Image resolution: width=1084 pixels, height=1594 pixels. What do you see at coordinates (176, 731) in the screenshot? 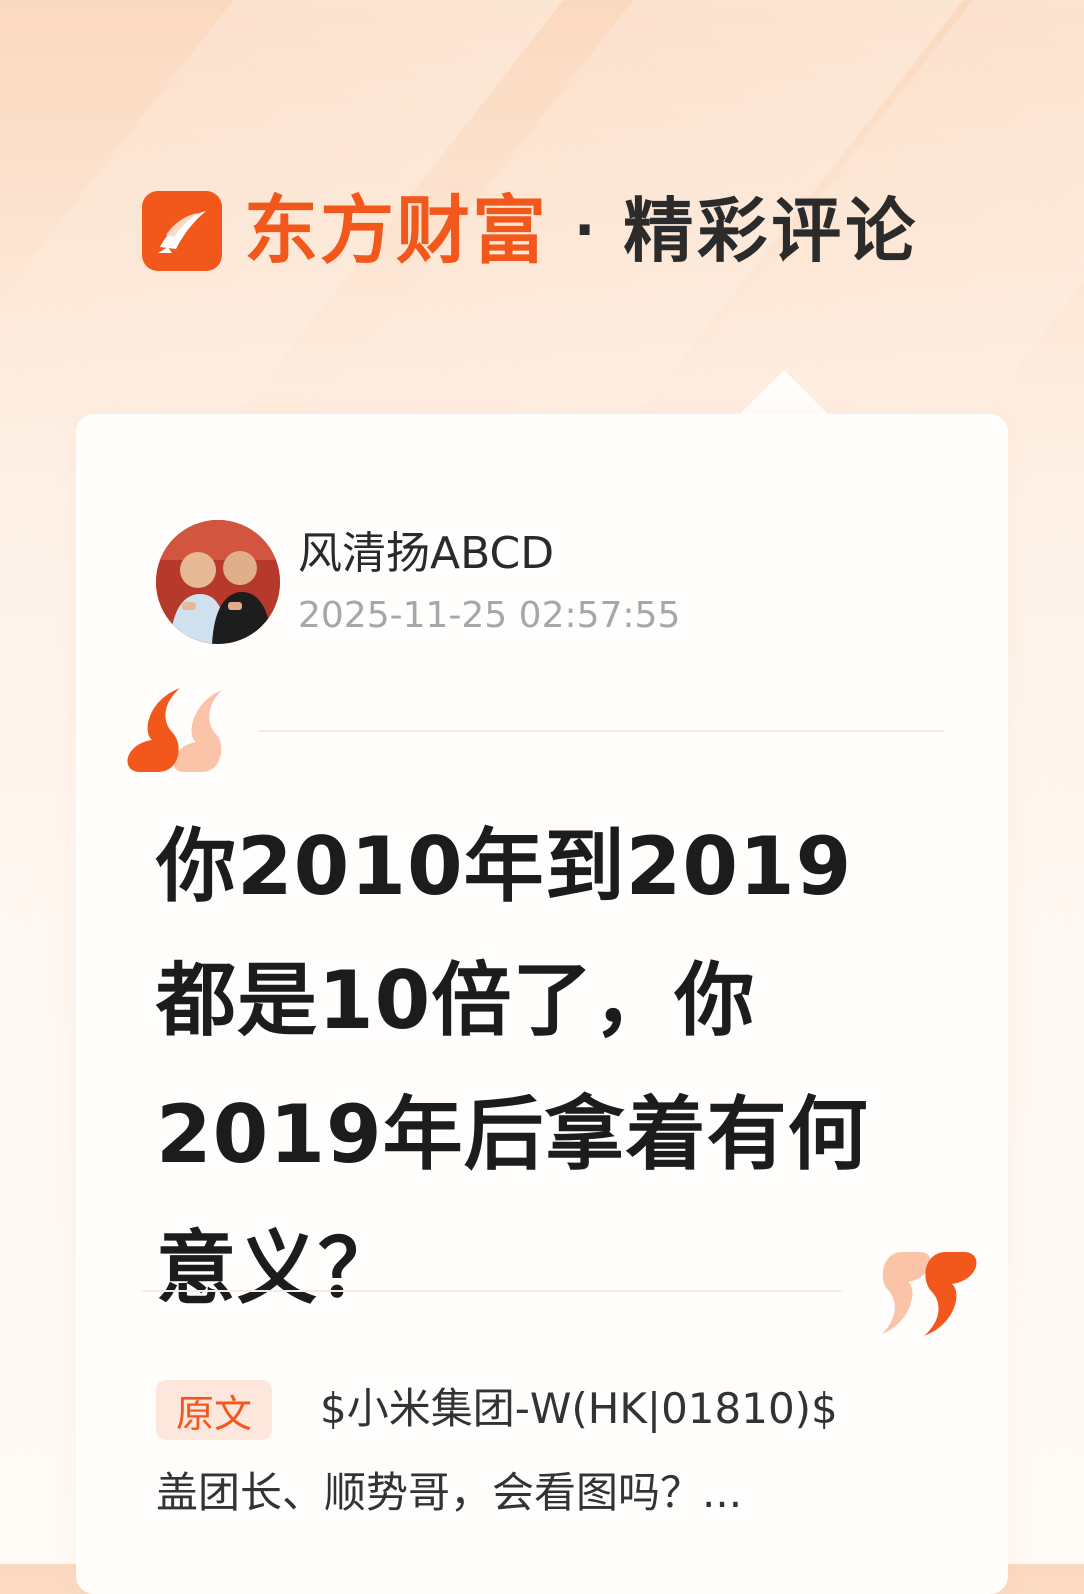
I see `open-quote-icon` at bounding box center [176, 731].